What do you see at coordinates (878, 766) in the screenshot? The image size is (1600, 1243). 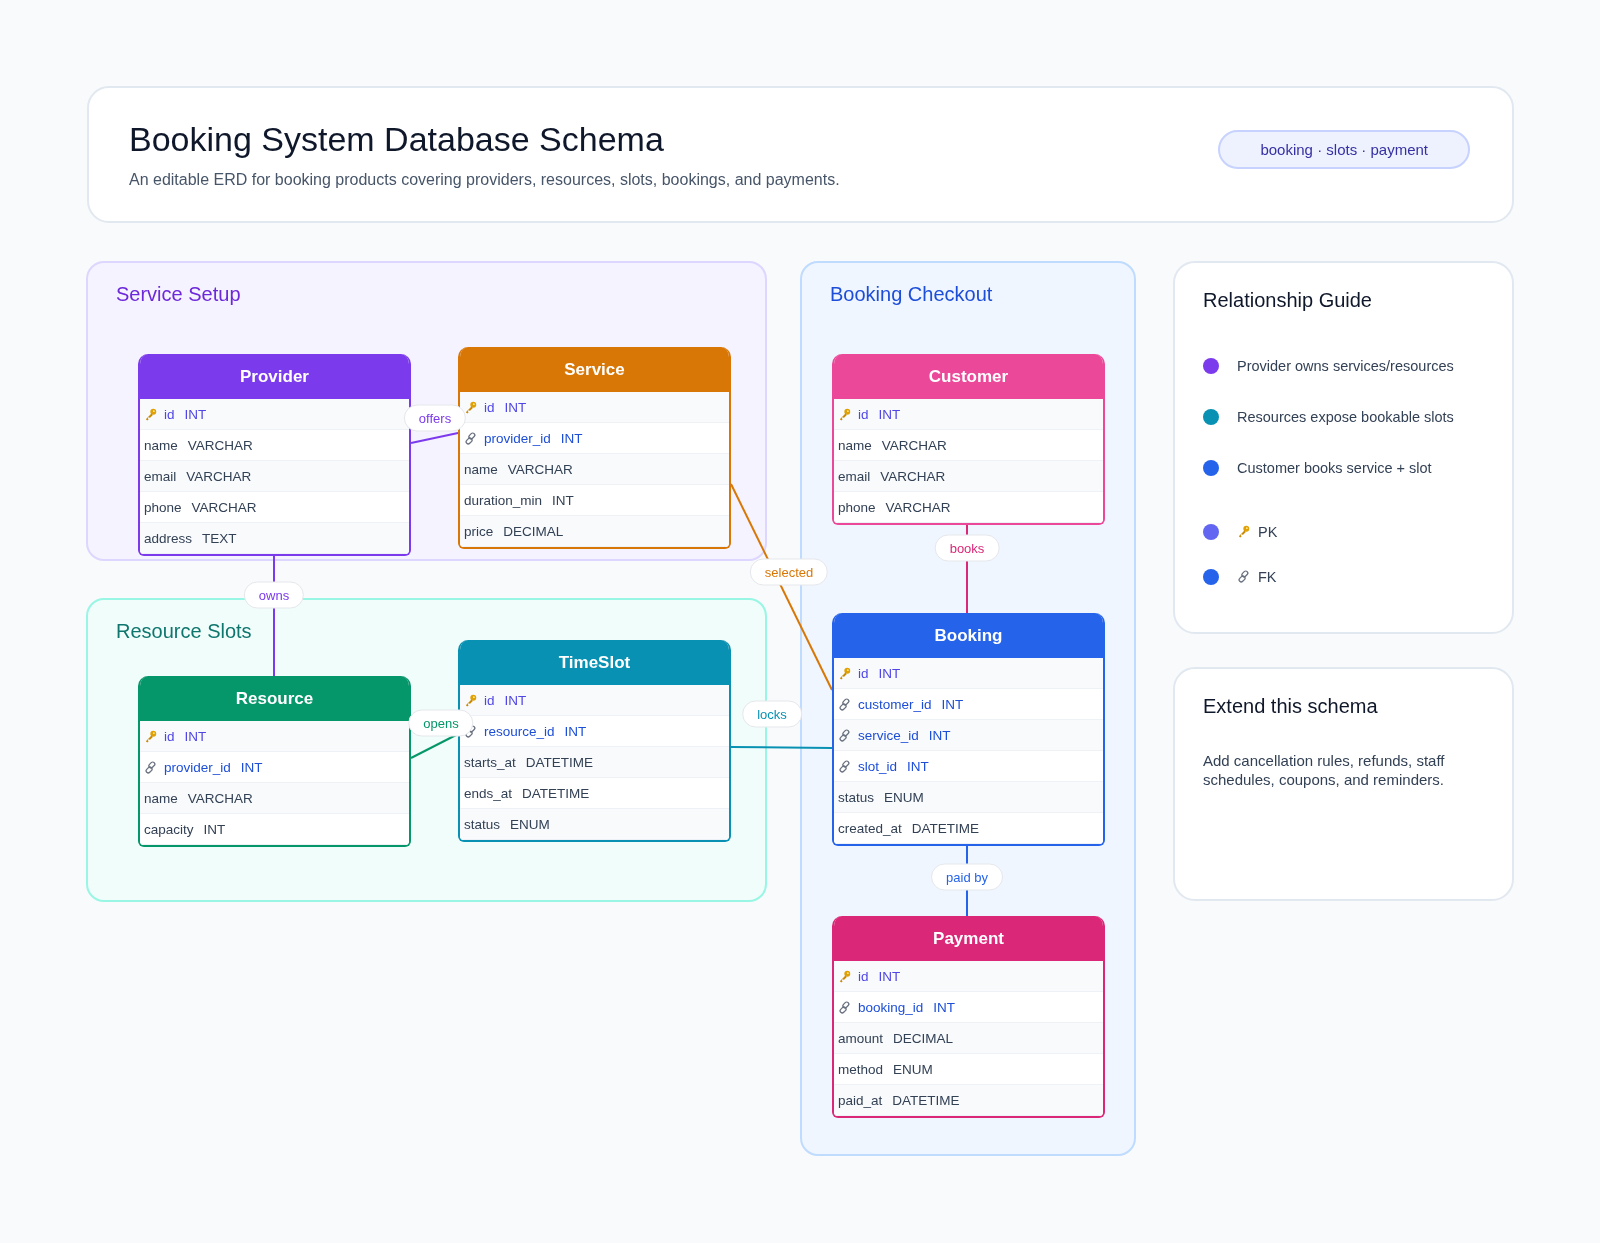 I see `field-name: slot_id` at bounding box center [878, 766].